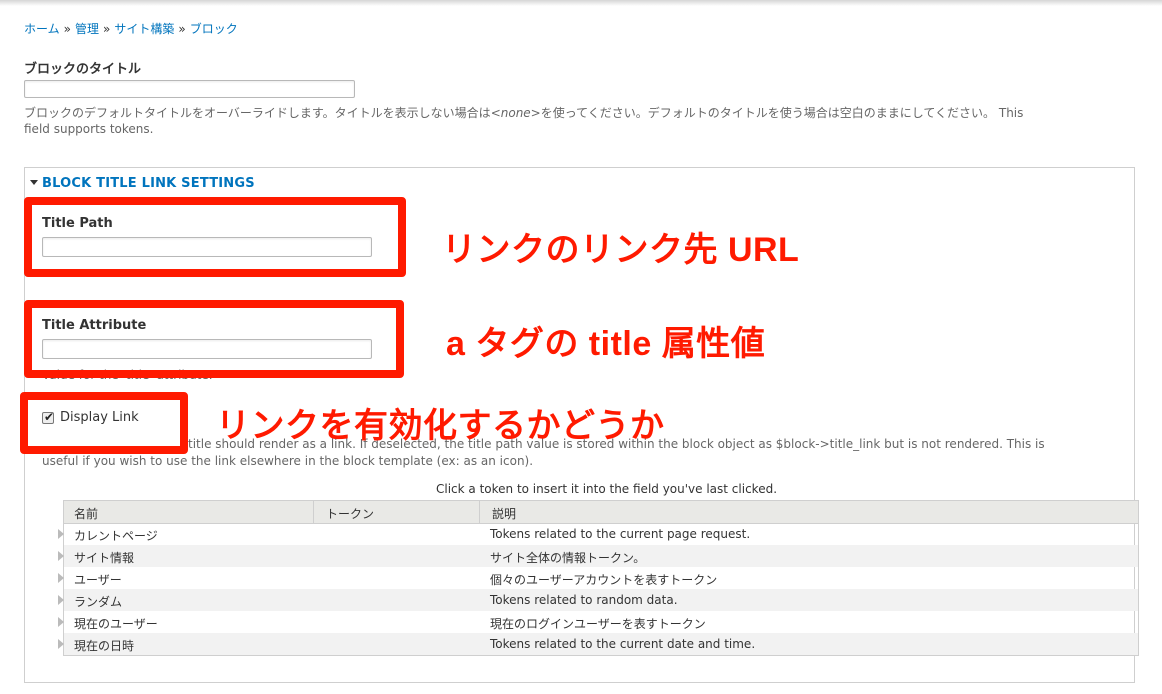 This screenshot has width=1162, height=694. What do you see at coordinates (104, 423) in the screenshot?
I see `annotation-box-display-link` at bounding box center [104, 423].